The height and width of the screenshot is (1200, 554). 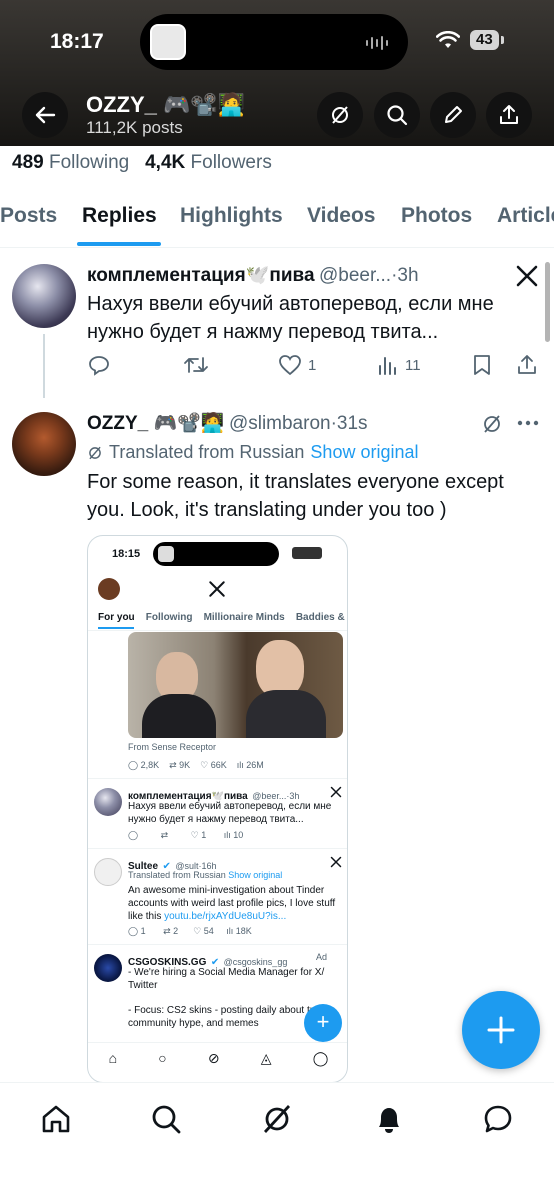 What do you see at coordinates (108, 872) in the screenshot?
I see `embed-avatar-sultee` at bounding box center [108, 872].